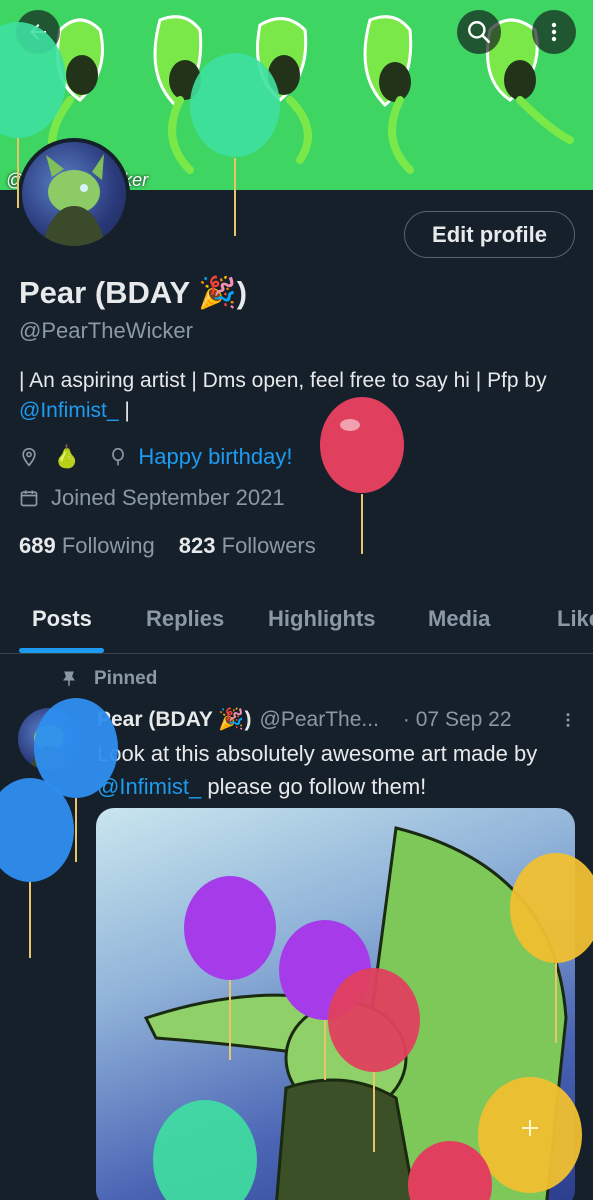  I want to click on avatar-artwork, so click(74, 200).